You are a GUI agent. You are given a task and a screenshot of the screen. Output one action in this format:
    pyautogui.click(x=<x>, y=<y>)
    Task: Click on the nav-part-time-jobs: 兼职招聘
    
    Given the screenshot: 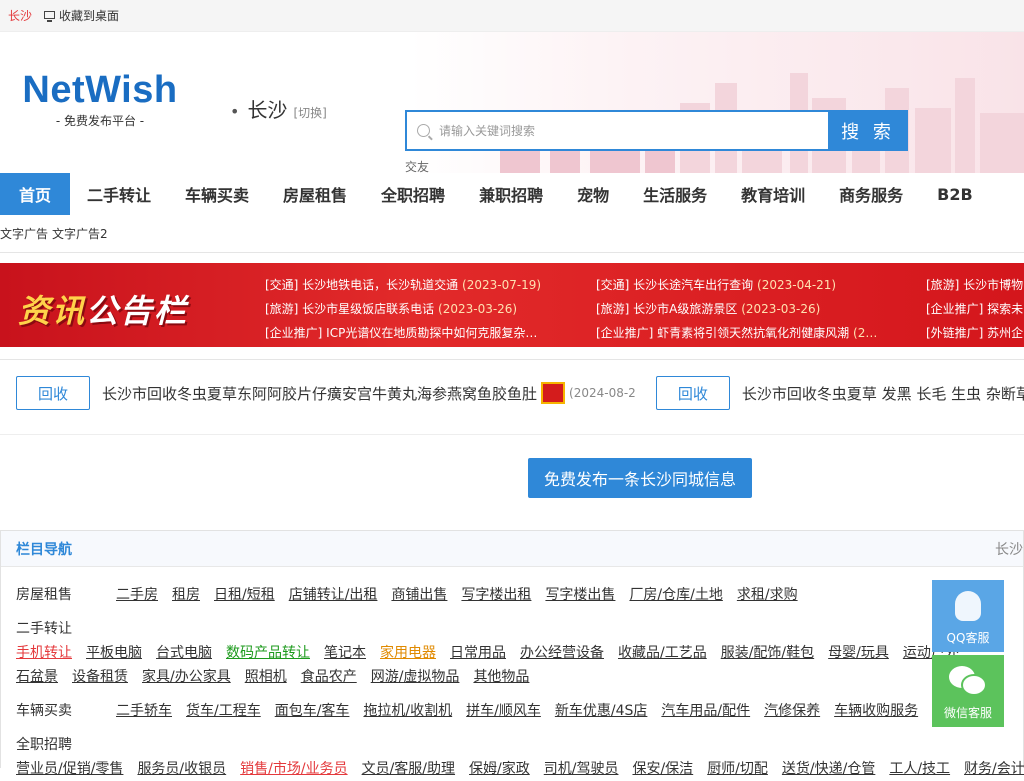 What is the action you would take?
    pyautogui.click(x=511, y=194)
    